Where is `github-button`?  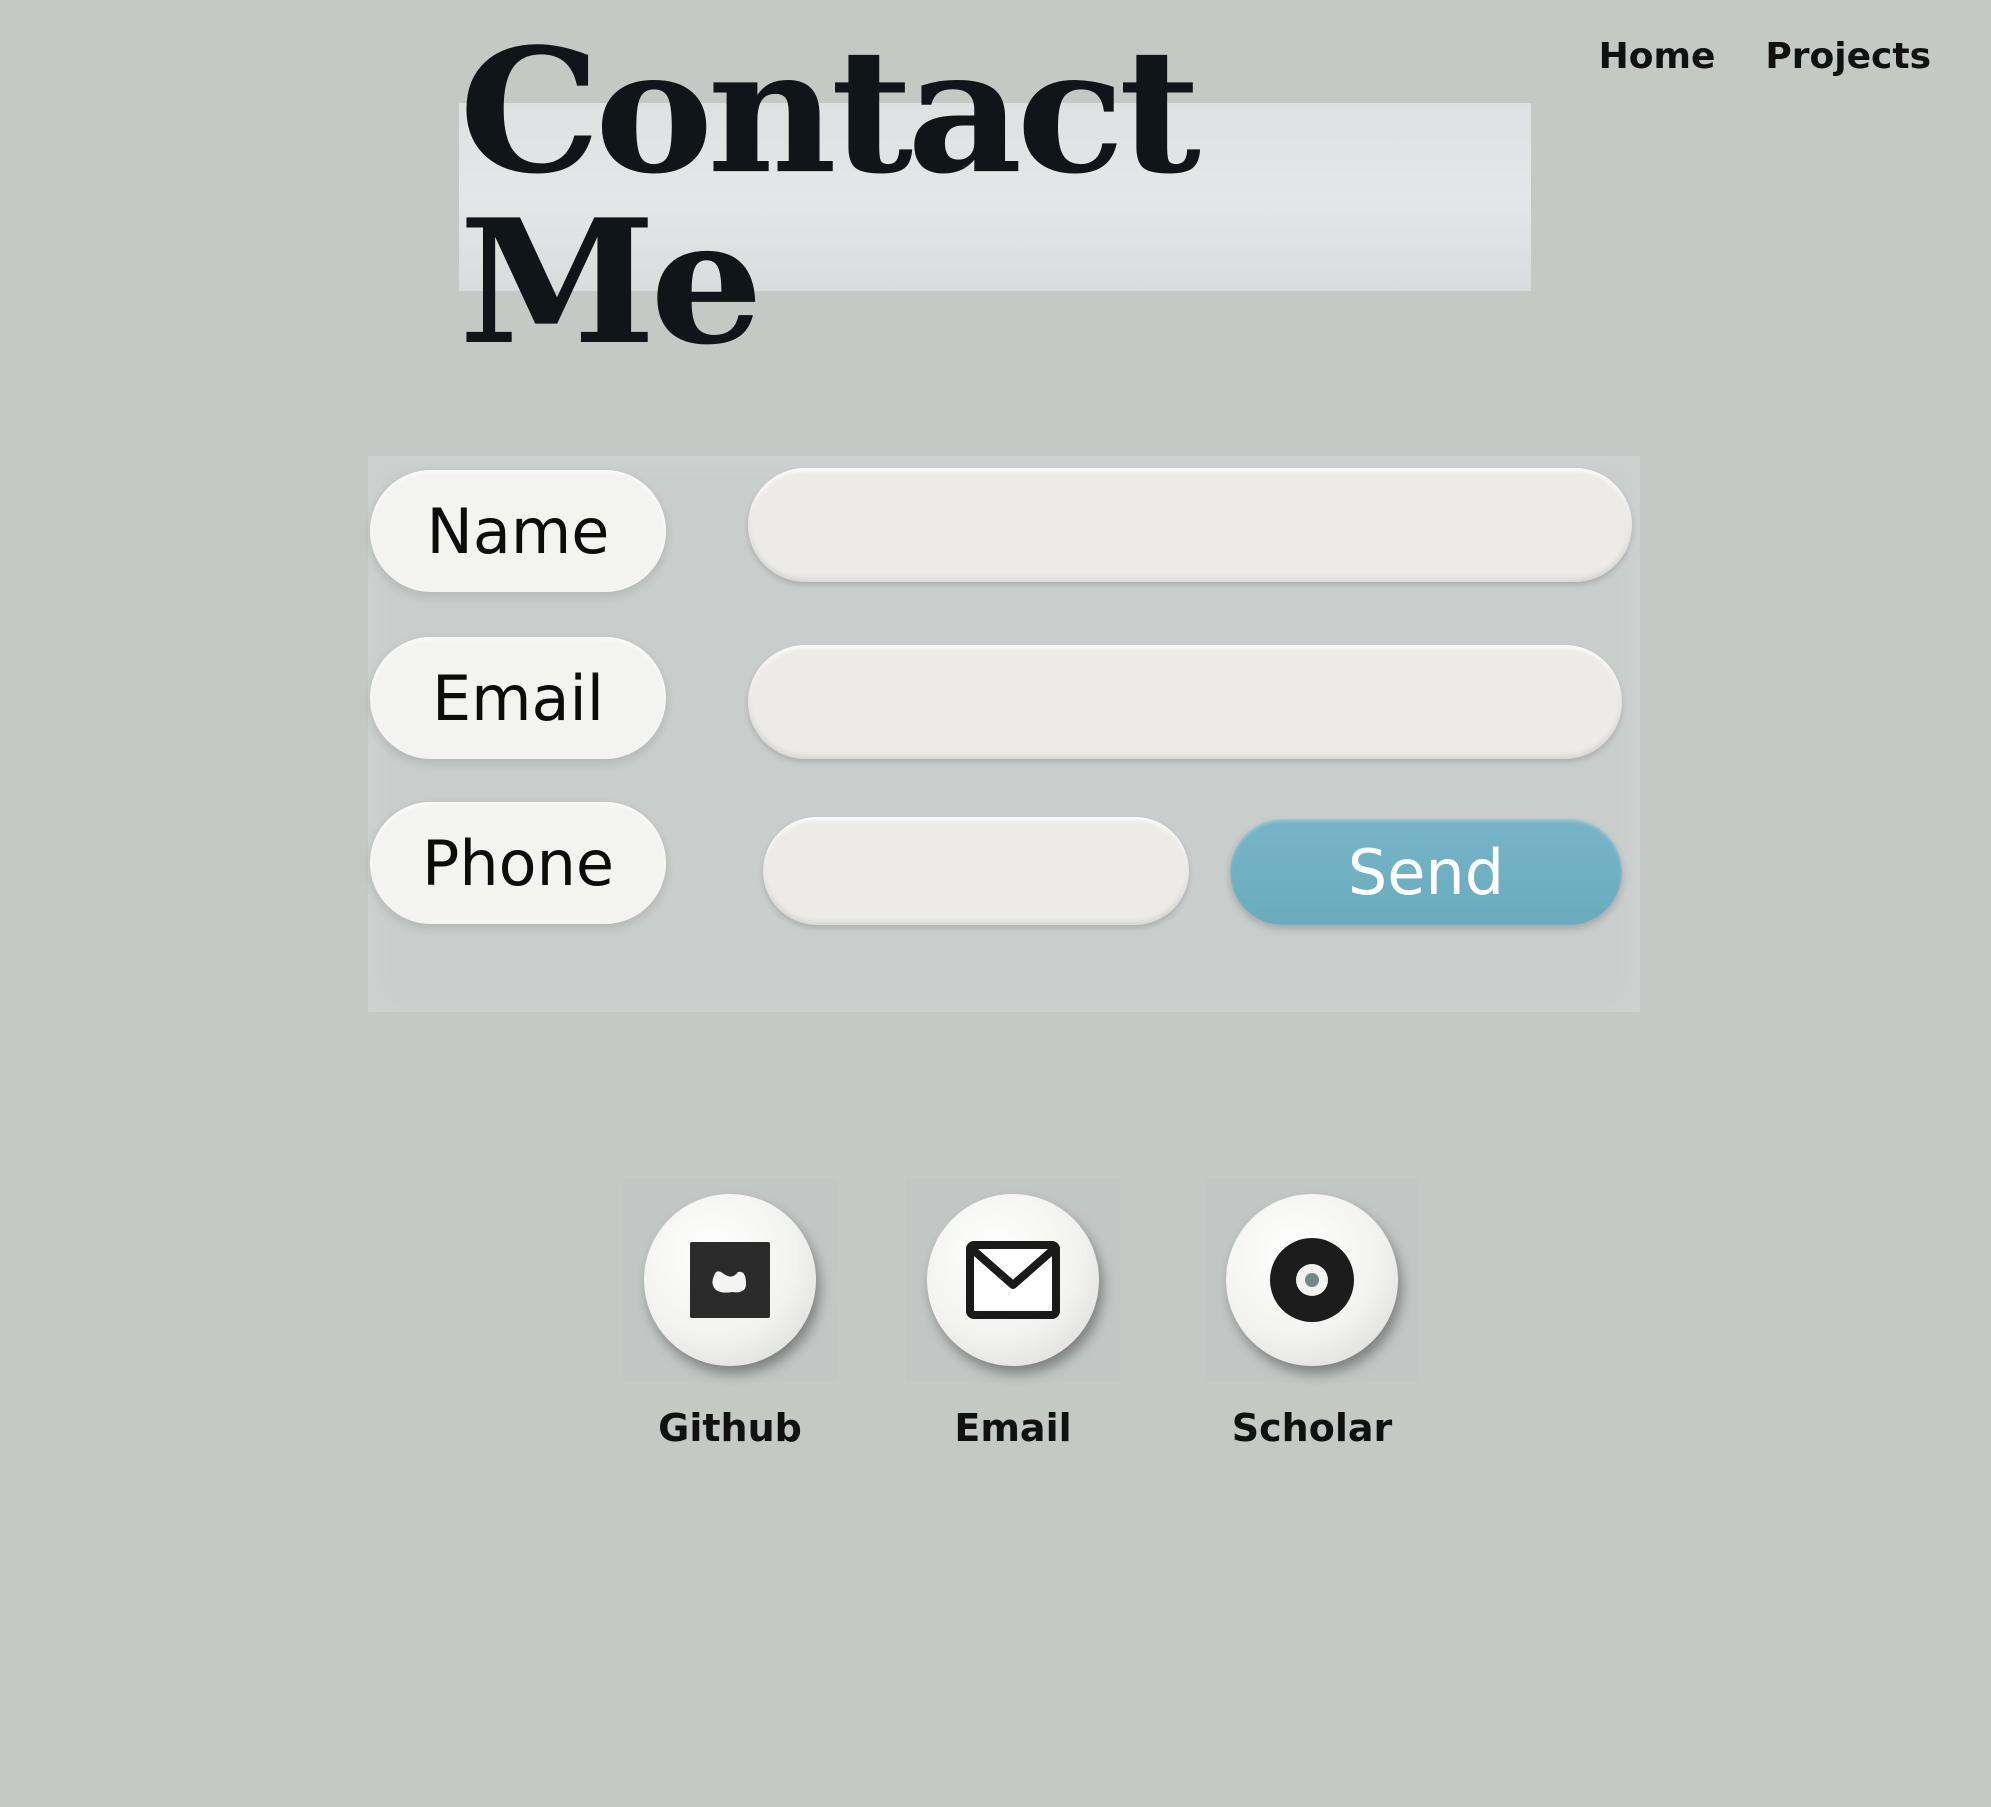 github-button is located at coordinates (730, 1280).